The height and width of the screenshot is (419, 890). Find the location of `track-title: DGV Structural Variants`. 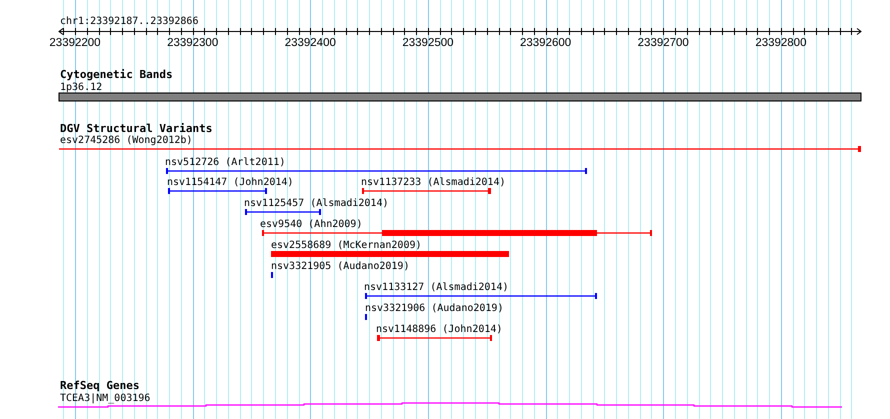

track-title: DGV Structural Variants is located at coordinates (136, 128).